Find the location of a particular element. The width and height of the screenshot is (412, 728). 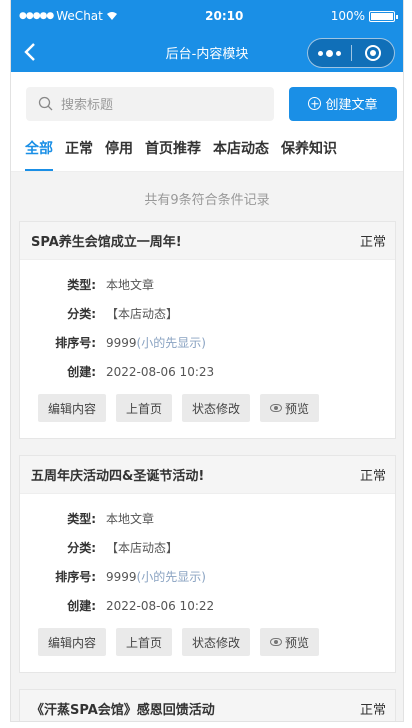

card-header: 《汗蒸SPA会馆》感恩回馈活动 正常 is located at coordinates (207, 705).